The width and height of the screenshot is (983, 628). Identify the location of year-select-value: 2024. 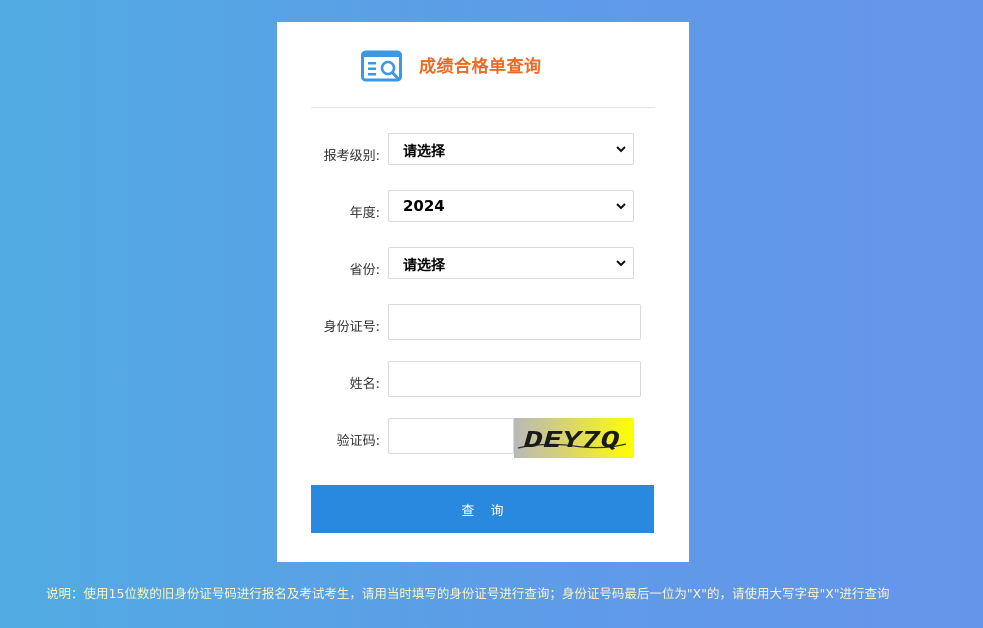
(424, 206).